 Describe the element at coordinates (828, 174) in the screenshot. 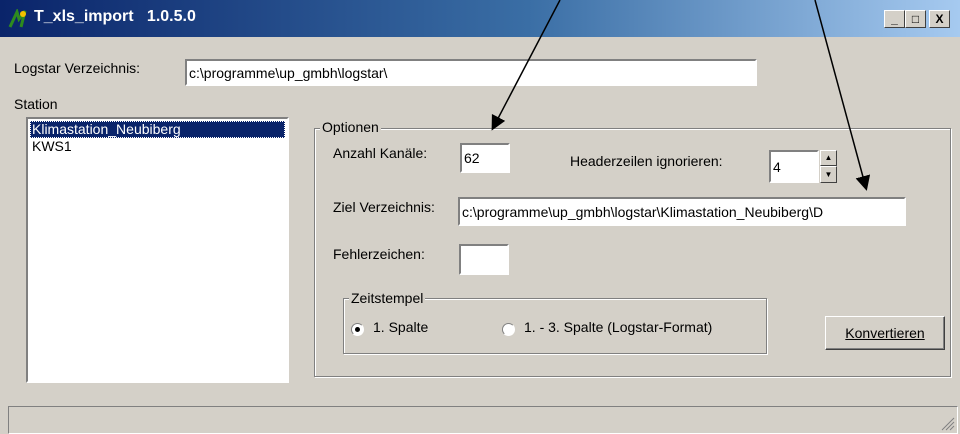

I see `spin-down-button: ▼` at that location.